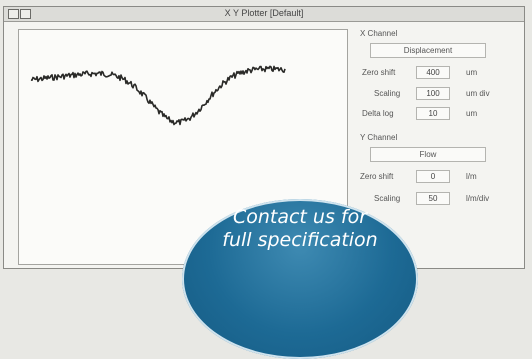  I want to click on x-zero-shift-label: Zero shift, so click(379, 72).